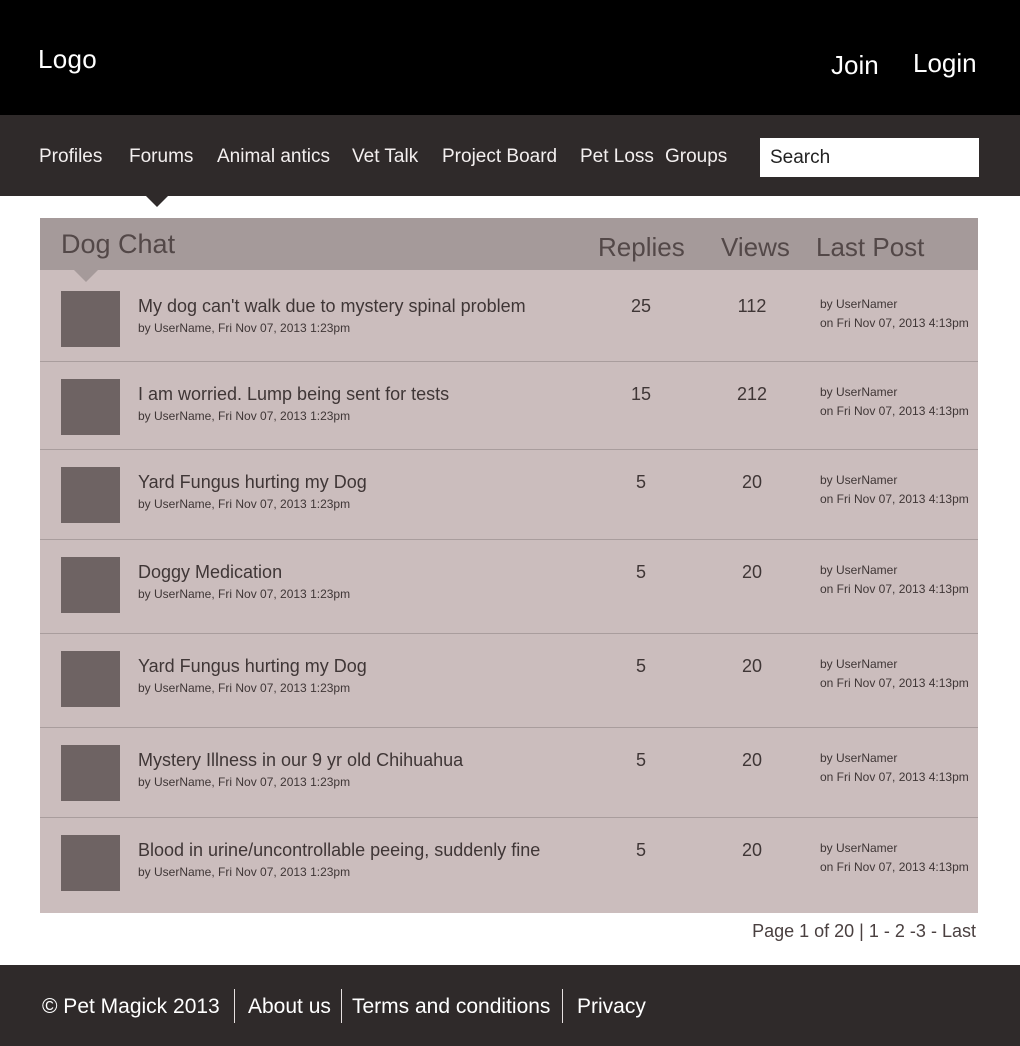 The image size is (1020, 1046). I want to click on join-link: Join, so click(855, 65).